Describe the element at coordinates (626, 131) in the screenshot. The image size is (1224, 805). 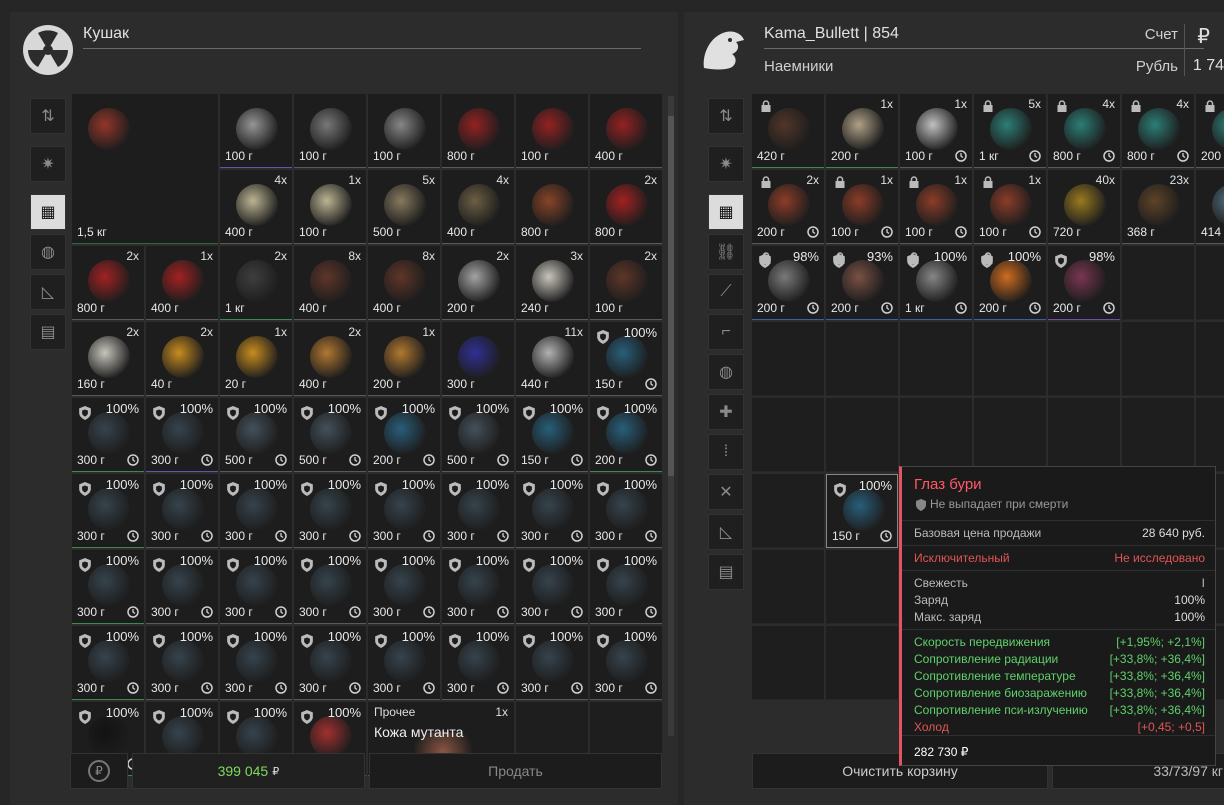
I see `item-slot: 400 г` at that location.